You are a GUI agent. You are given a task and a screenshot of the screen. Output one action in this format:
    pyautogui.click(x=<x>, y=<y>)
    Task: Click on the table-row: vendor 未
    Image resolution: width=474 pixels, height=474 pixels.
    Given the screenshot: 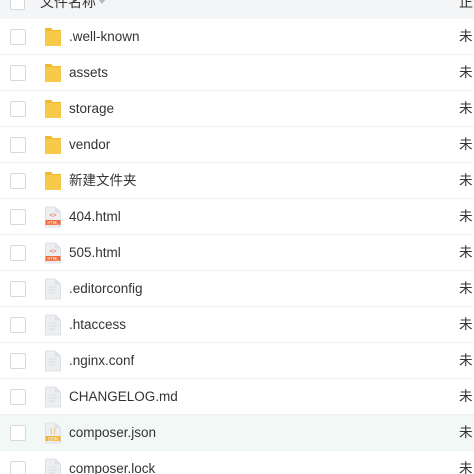 What is the action you would take?
    pyautogui.click(x=237, y=145)
    